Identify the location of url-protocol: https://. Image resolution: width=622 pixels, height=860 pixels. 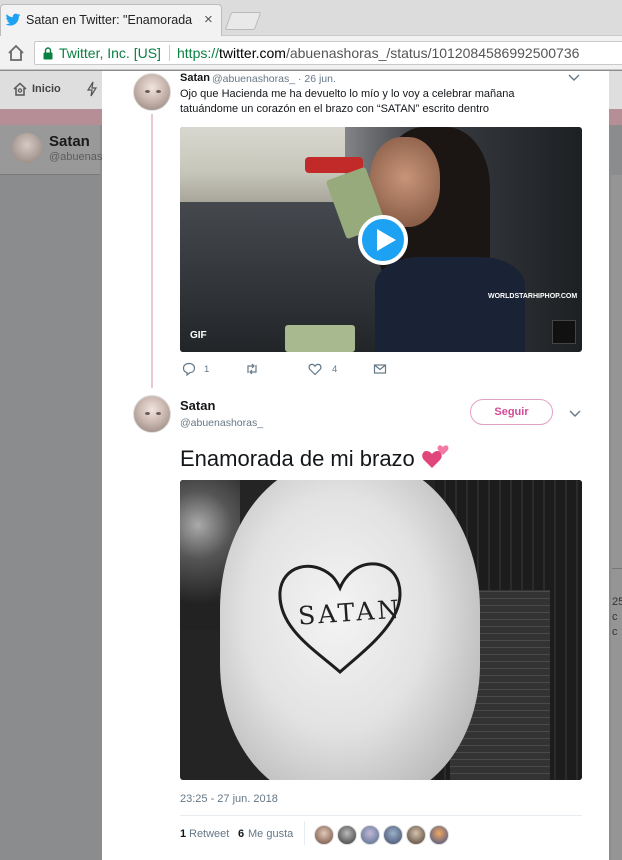
(198, 53).